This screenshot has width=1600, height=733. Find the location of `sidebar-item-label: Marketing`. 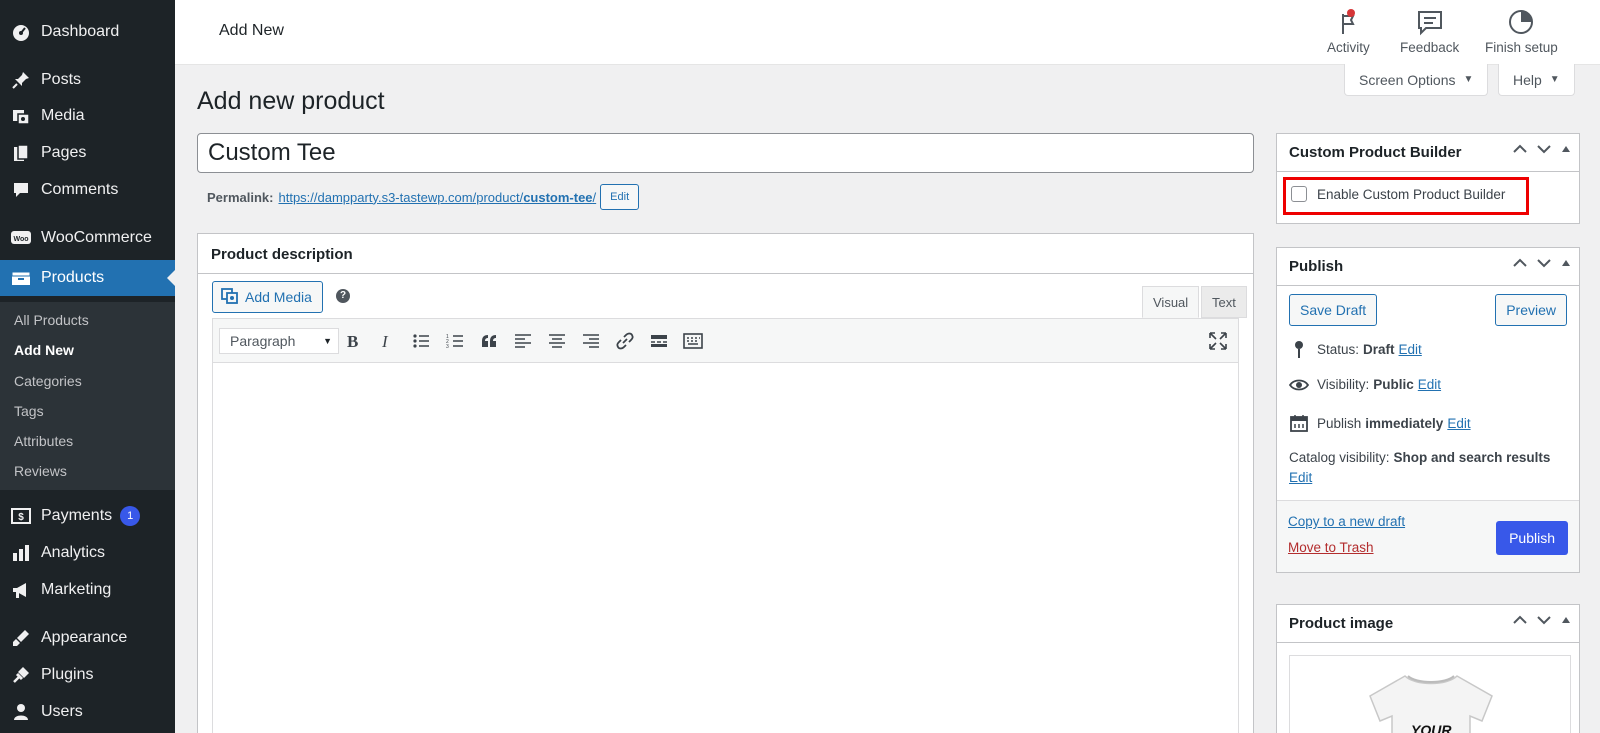

sidebar-item-label: Marketing is located at coordinates (76, 589).